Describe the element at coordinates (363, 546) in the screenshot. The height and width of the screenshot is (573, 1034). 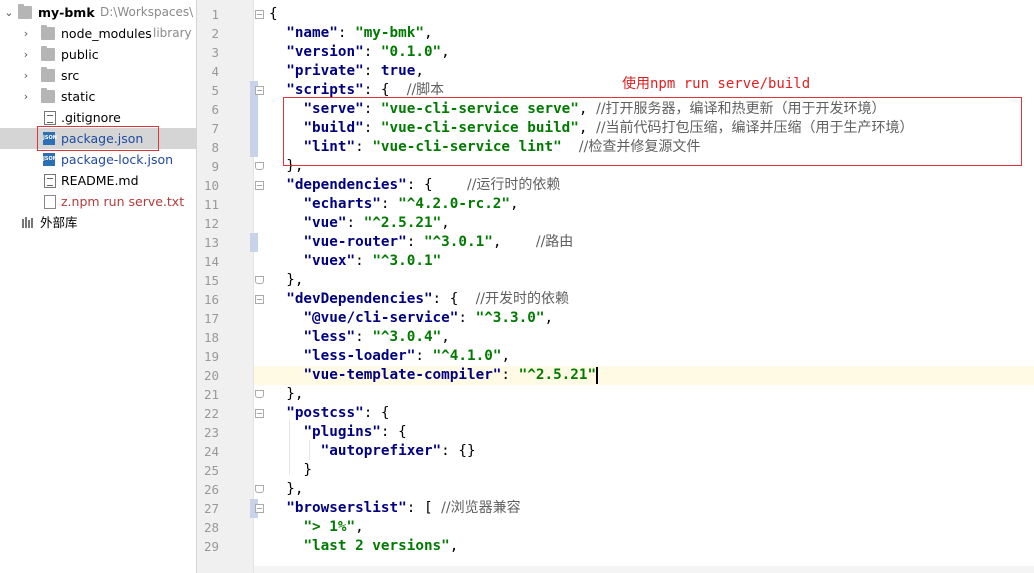
I see `code-line: "last 2 versions",` at that location.